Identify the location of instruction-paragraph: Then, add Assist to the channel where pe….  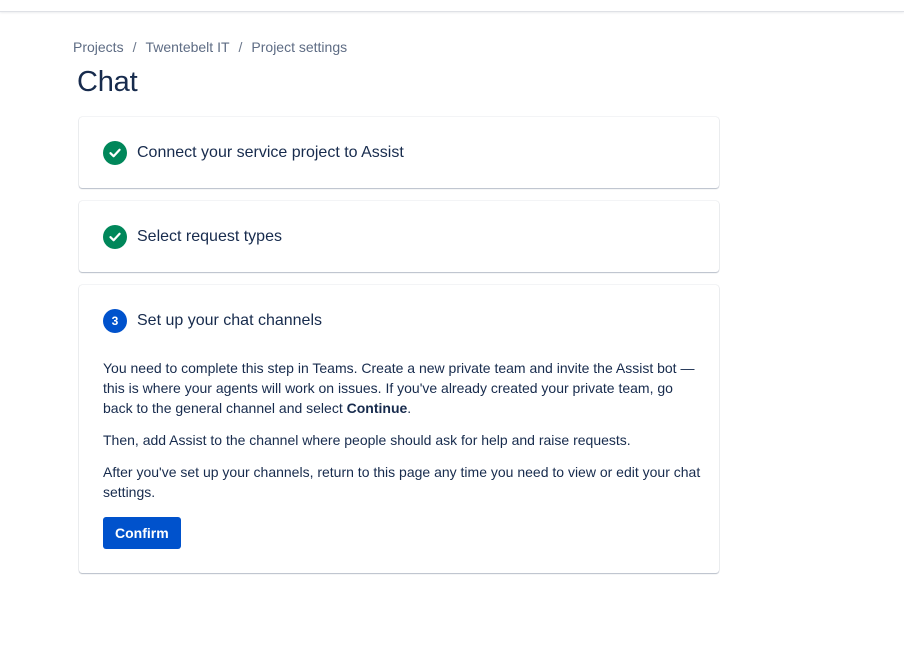
(367, 440).